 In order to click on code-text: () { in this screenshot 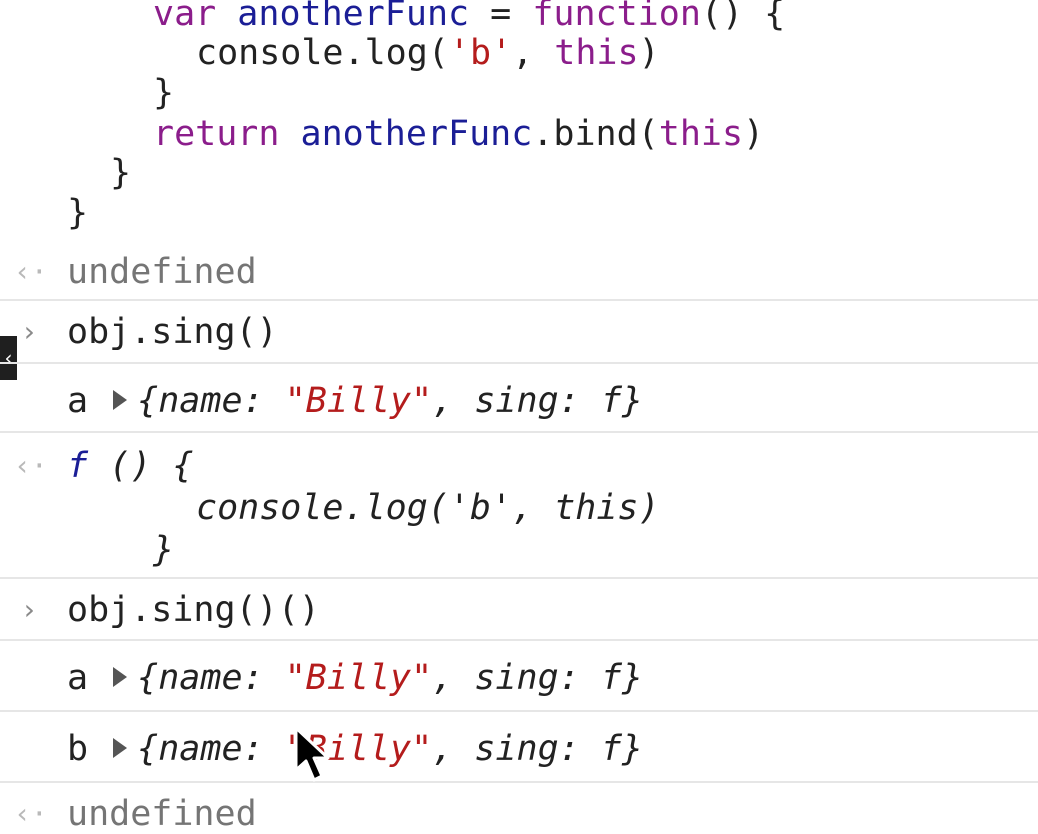, I will do `click(743, 17)`.